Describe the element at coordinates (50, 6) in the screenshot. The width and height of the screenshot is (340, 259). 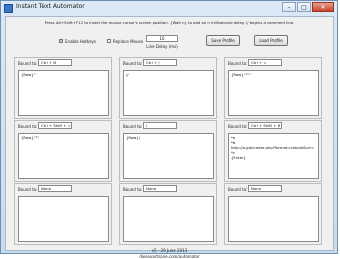
I see `window-title: Instant Text Automator` at that location.